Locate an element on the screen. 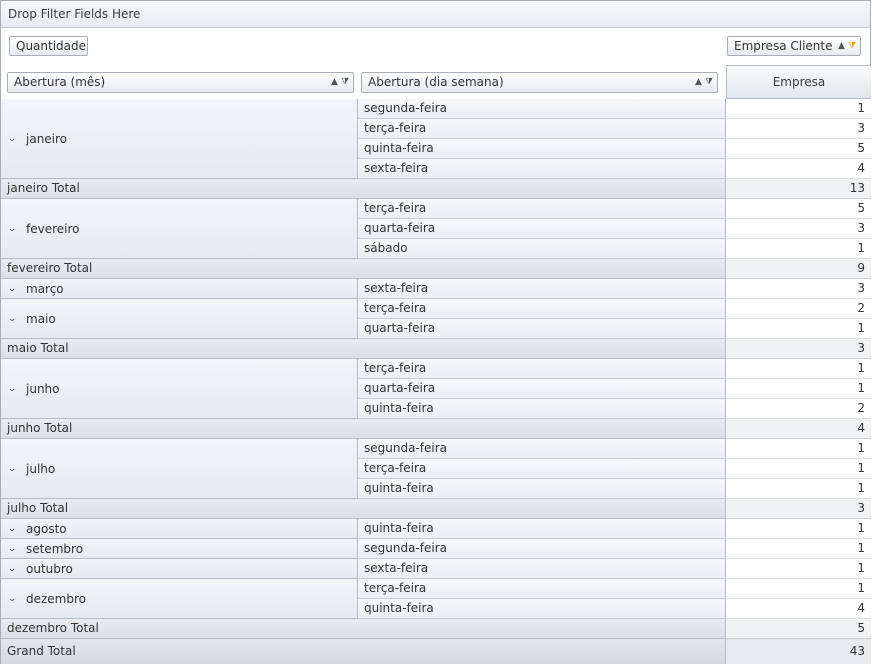 The height and width of the screenshot is (664, 872). month-label: maio is located at coordinates (41, 318).